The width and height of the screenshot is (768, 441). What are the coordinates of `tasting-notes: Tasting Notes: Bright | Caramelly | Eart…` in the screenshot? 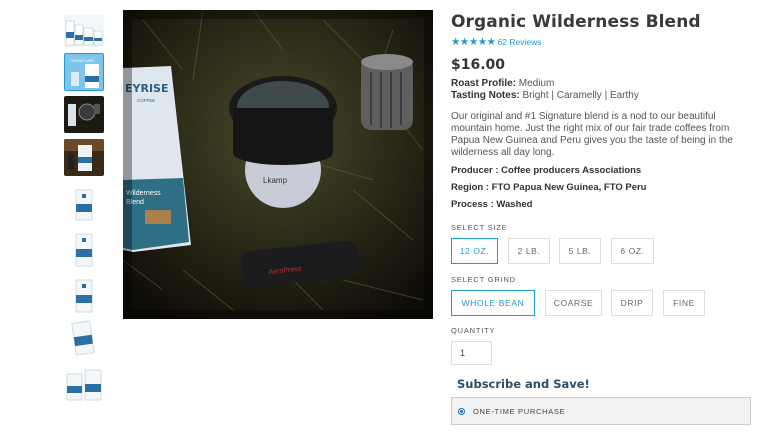 It's located at (603, 96).